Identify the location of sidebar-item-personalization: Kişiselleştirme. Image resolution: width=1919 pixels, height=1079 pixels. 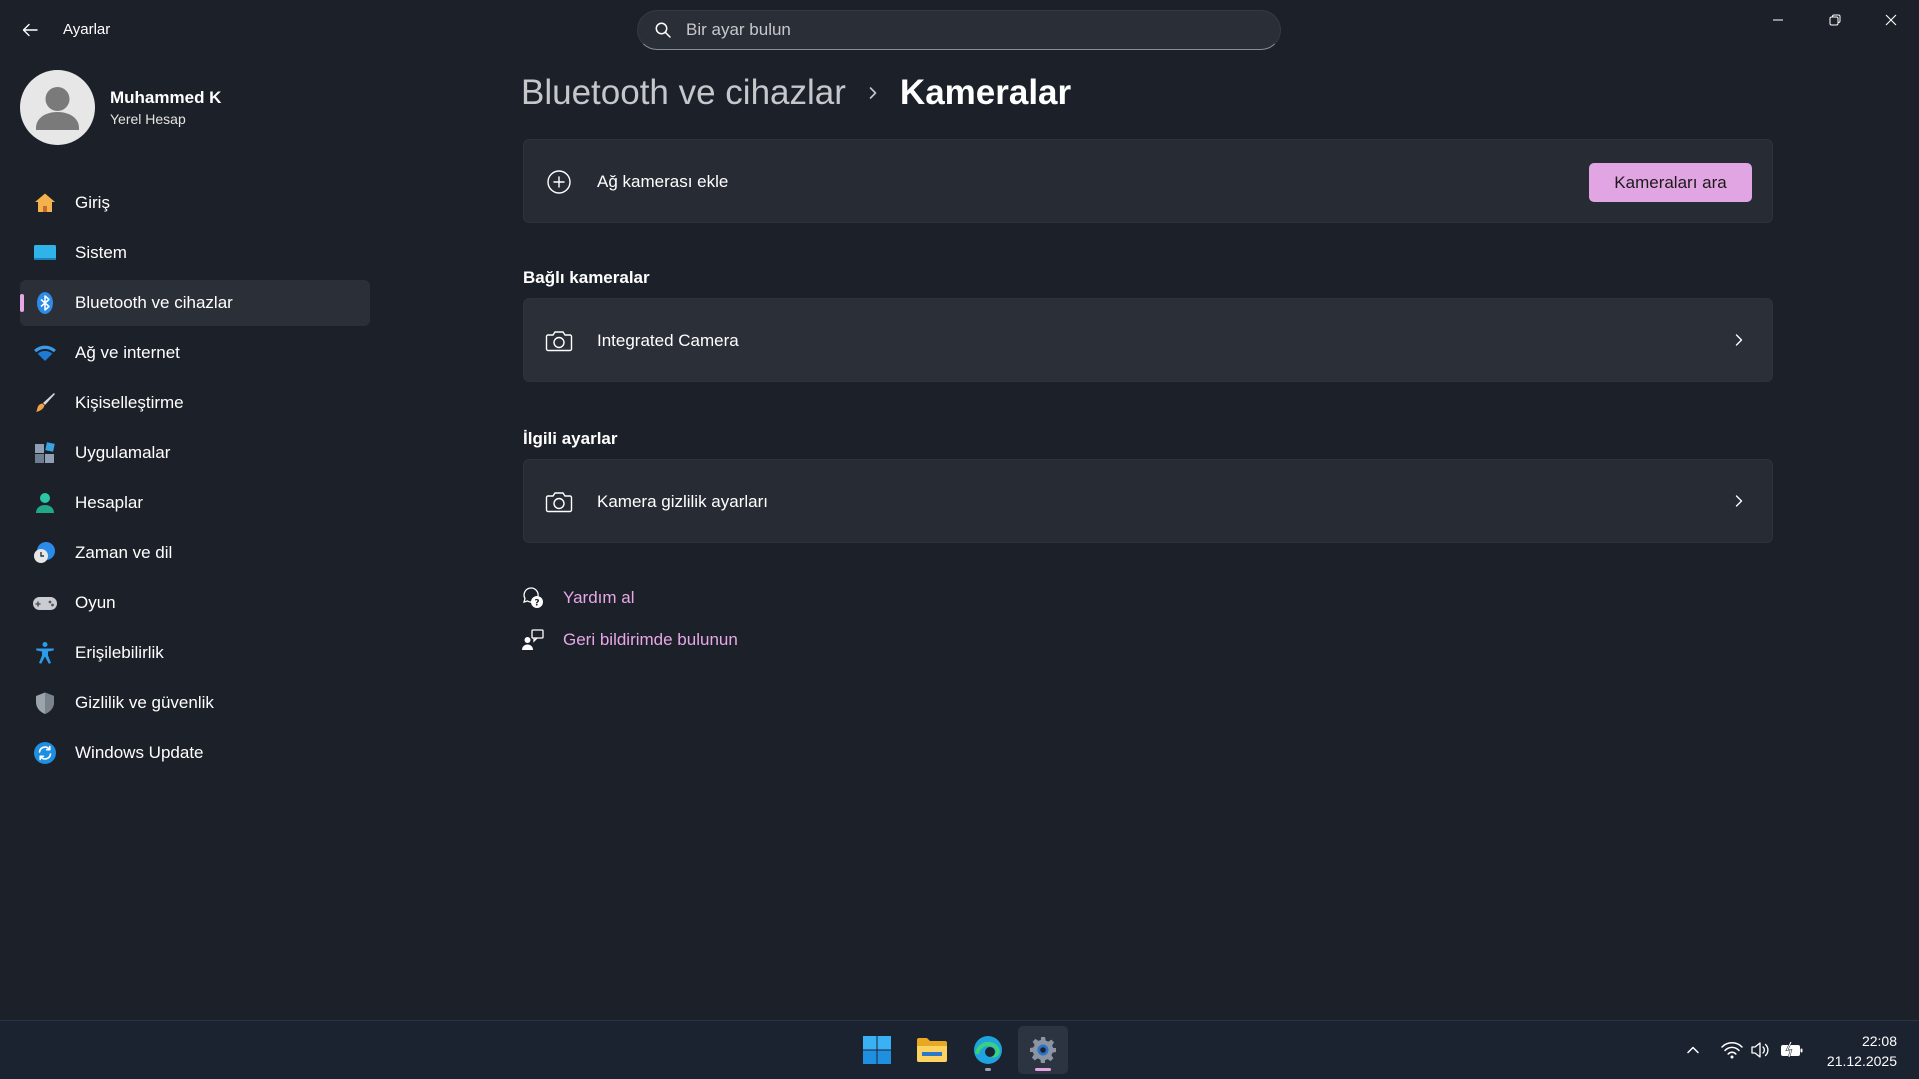
(195, 403).